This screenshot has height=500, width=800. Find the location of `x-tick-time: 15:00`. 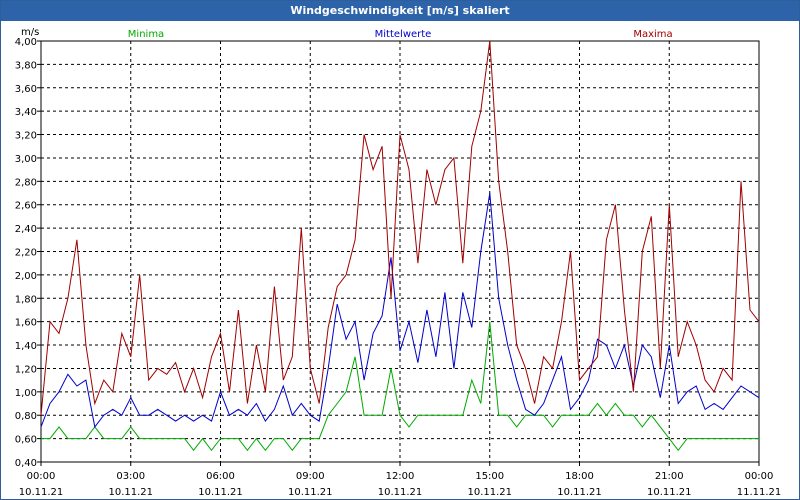

x-tick-time: 15:00 is located at coordinates (489, 476).